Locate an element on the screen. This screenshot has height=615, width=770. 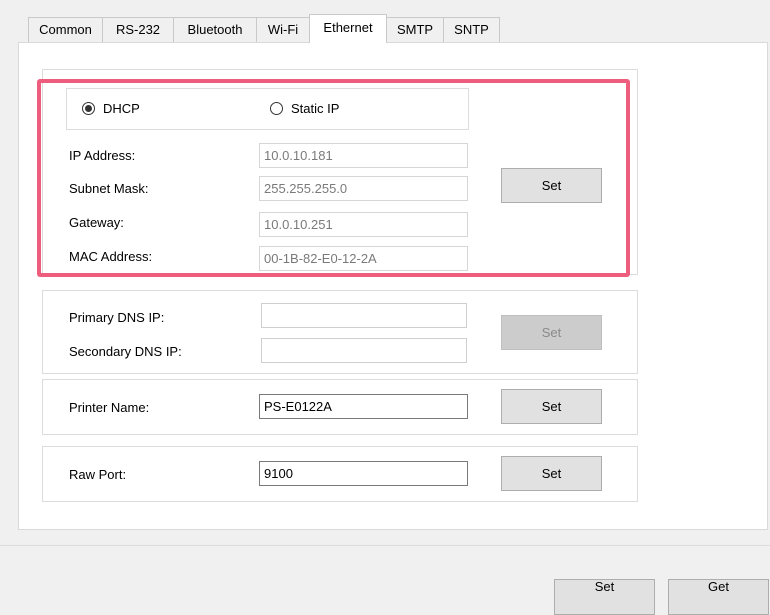
raw-port-set-button: Set is located at coordinates (551, 473).